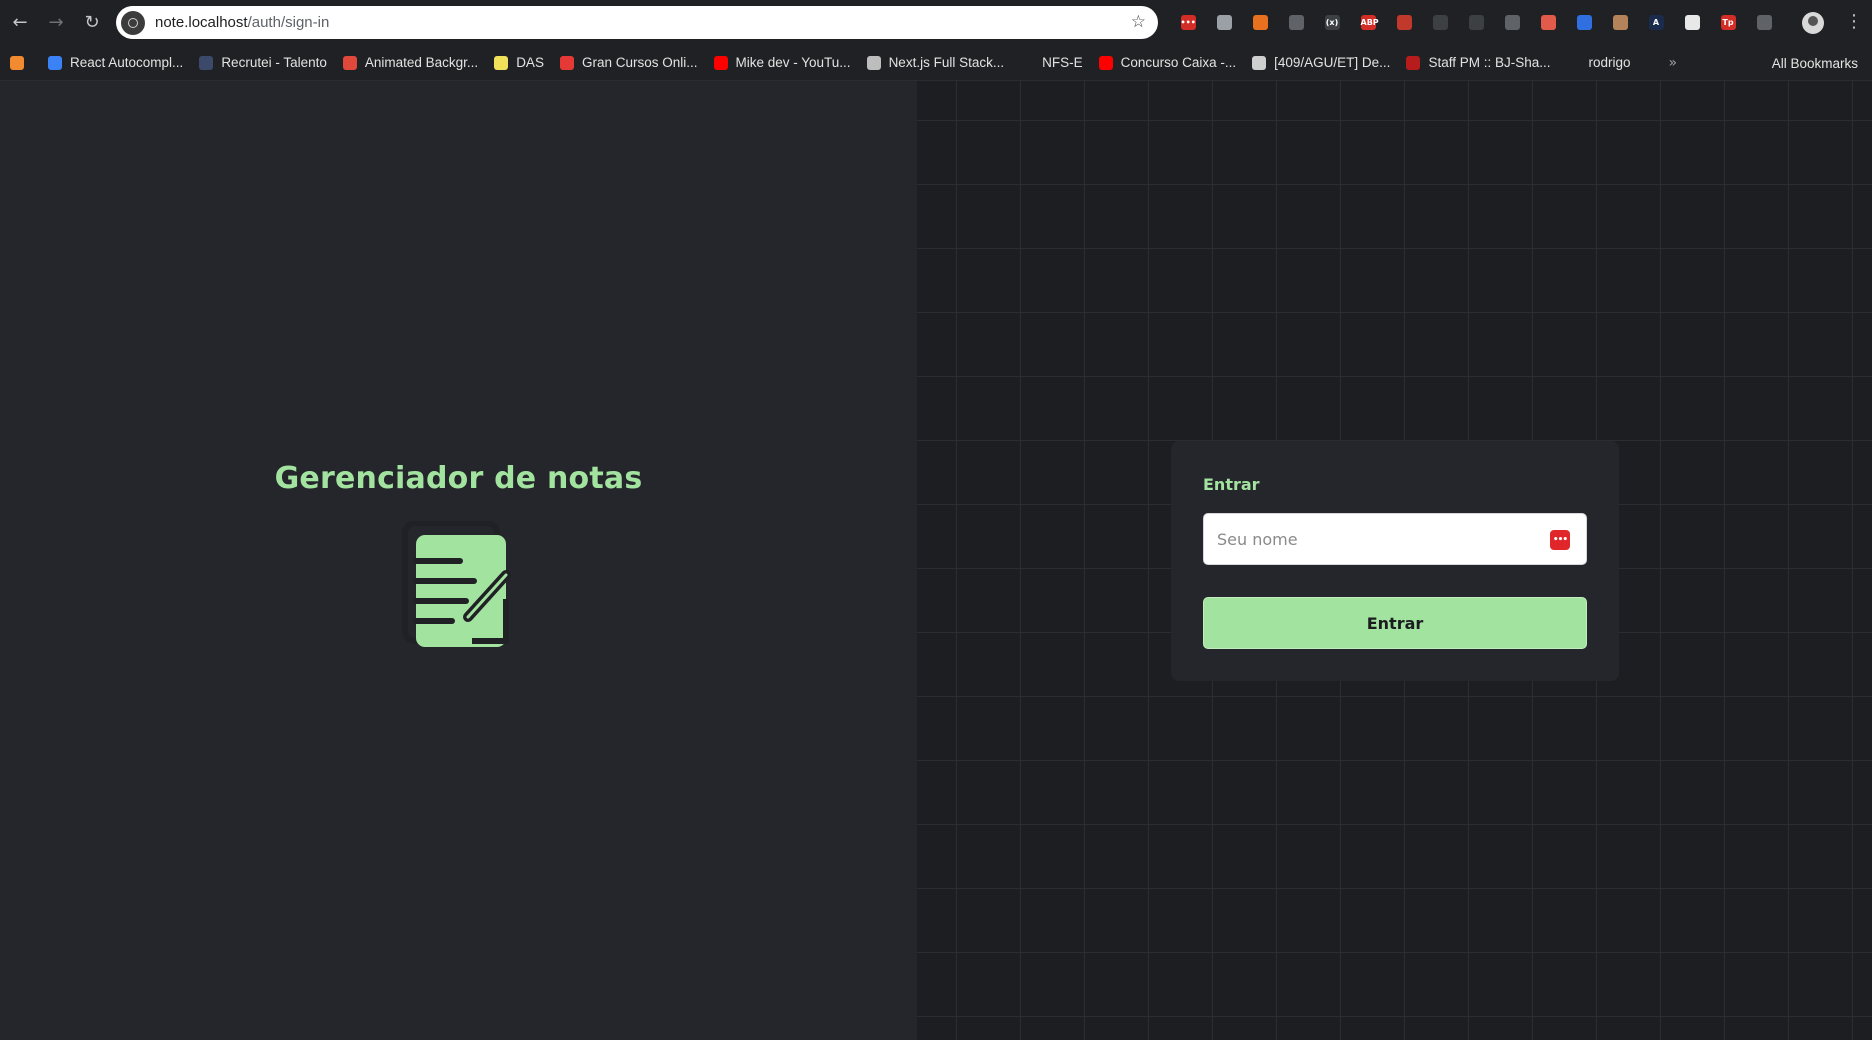  I want to click on extensions-tray: ••• (x) ABP A Tp, so click(1476, 22).